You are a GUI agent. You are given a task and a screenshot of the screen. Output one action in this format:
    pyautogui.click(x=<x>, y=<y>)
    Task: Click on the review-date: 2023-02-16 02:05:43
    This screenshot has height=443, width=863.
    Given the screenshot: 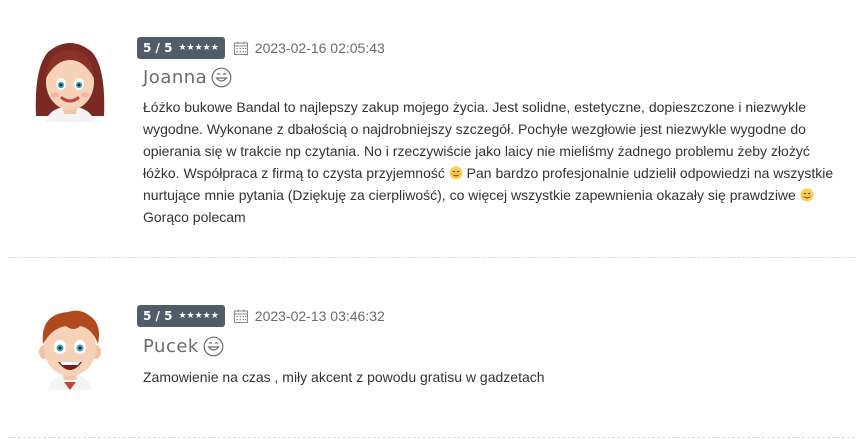 What is the action you would take?
    pyautogui.click(x=319, y=48)
    